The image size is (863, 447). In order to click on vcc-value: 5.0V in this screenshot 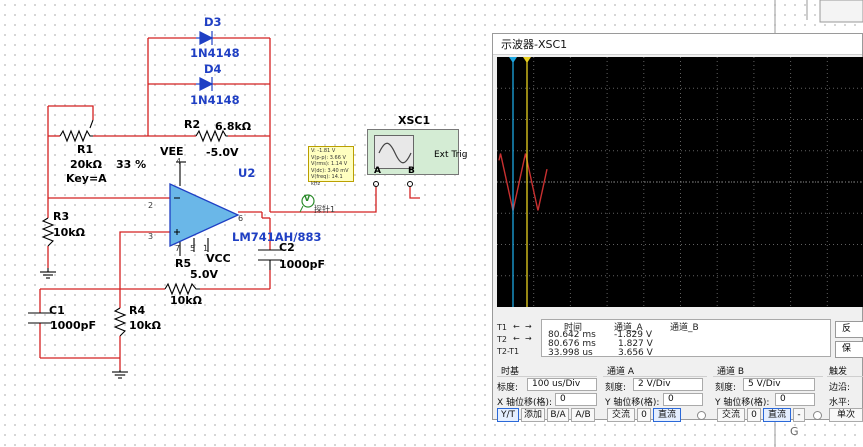, I will do `click(204, 274)`.